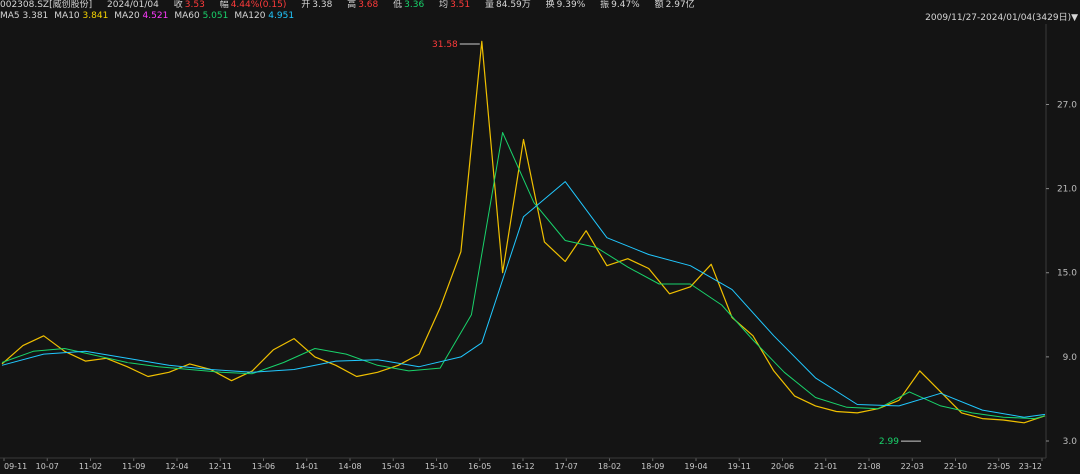  Describe the element at coordinates (739, 466) in the screenshot. I see `x-tick-label: 19-11` at that location.